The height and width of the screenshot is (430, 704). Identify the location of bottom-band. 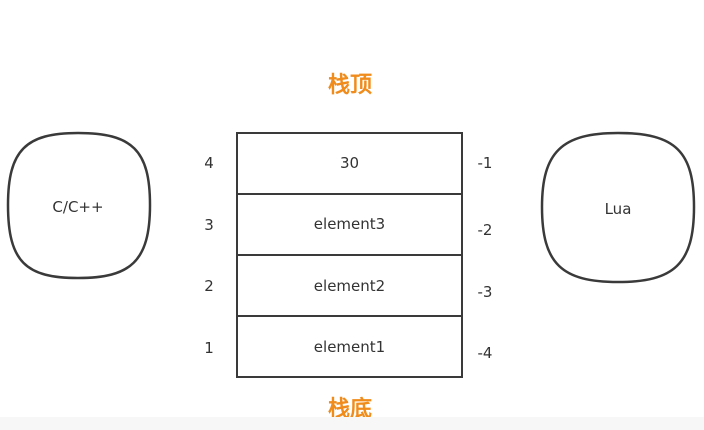
(352, 423).